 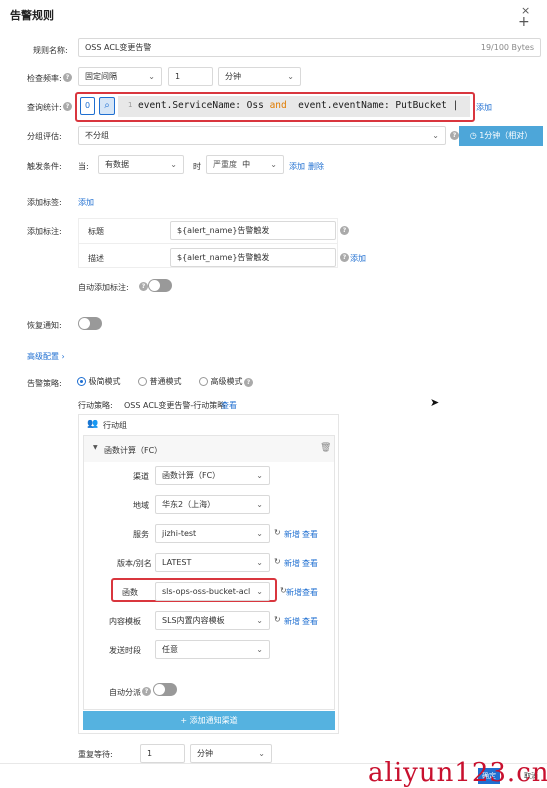 I want to click on repeat-unit-select: 分钟 ⌄, so click(x=231, y=753).